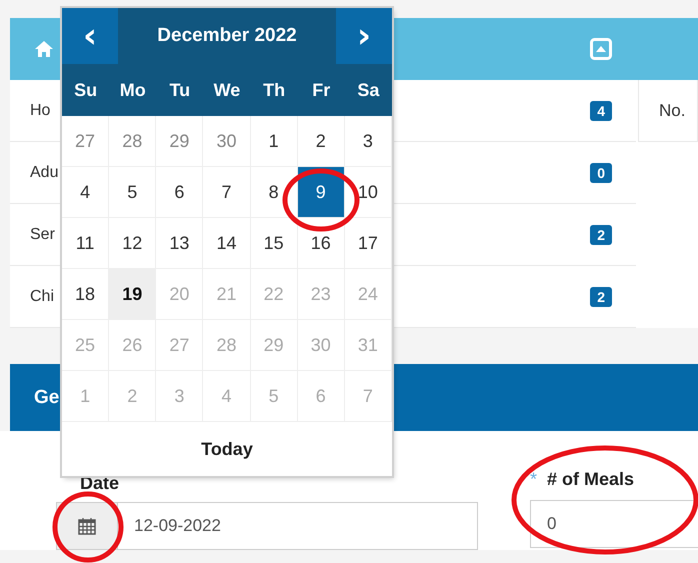  What do you see at coordinates (85, 90) in the screenshot?
I see `weekday-label: Su` at bounding box center [85, 90].